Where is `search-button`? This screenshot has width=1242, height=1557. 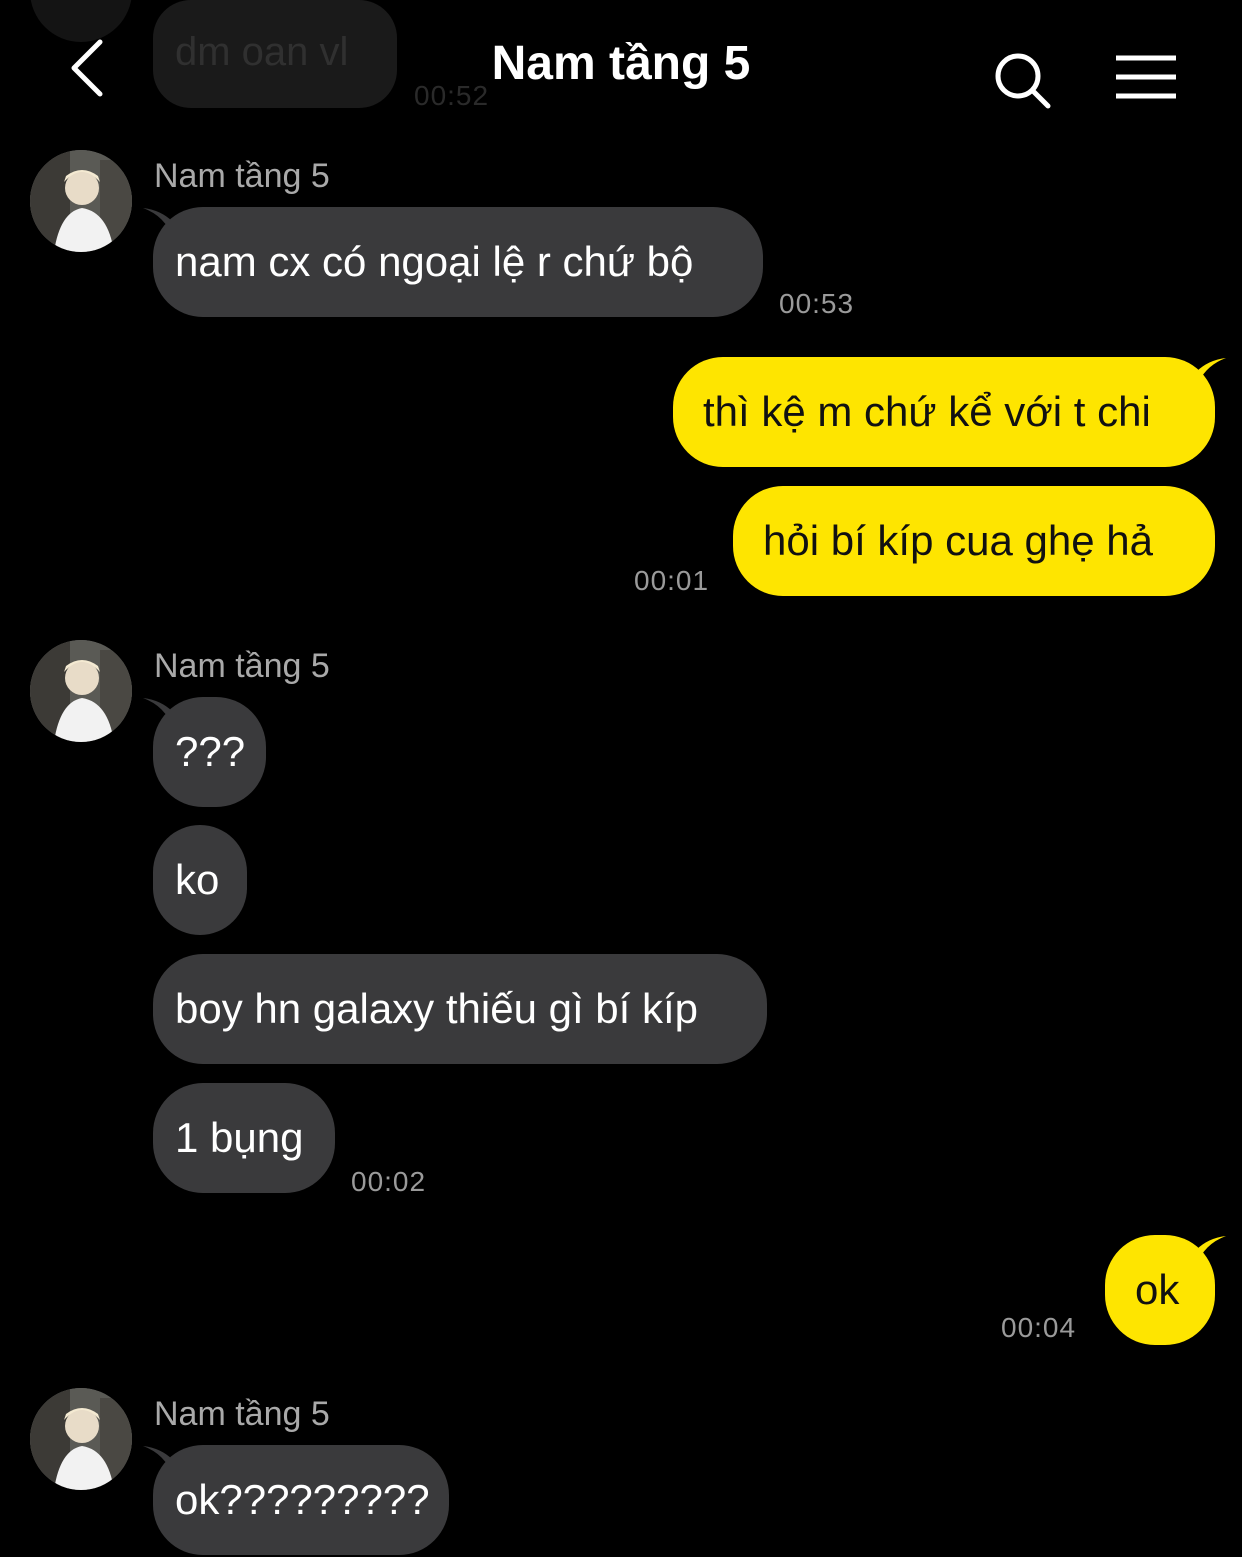
search-button is located at coordinates (1023, 81).